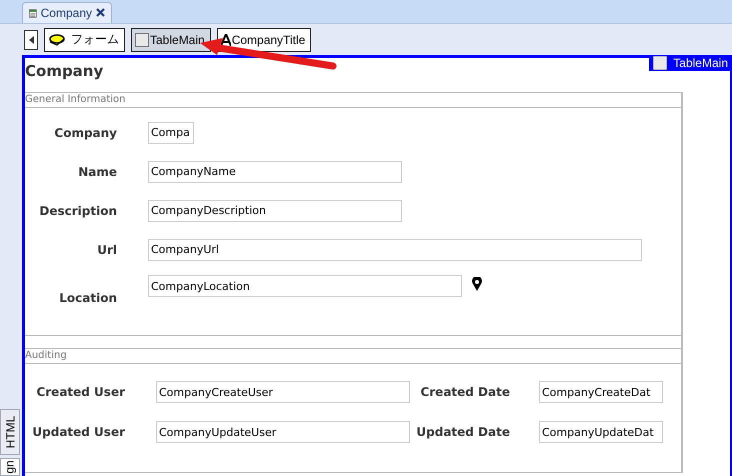 The image size is (732, 476). I want to click on field-label: Description, so click(77, 211).